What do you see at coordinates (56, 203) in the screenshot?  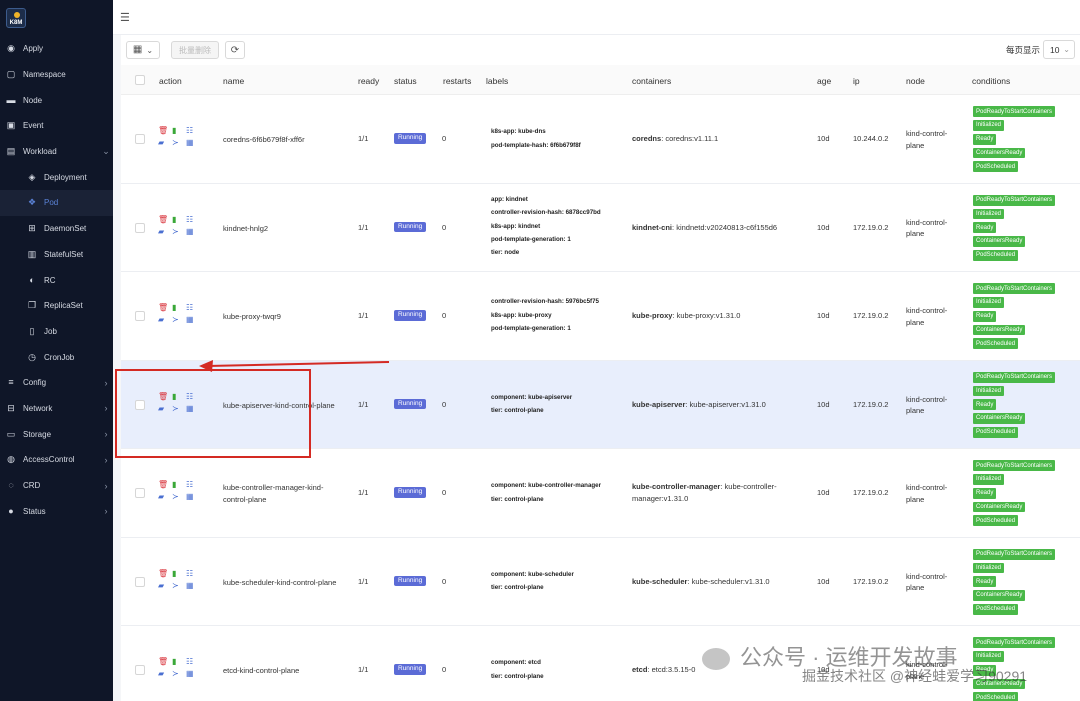 I see `sidebar-item-pod: ❖ Pod` at bounding box center [56, 203].